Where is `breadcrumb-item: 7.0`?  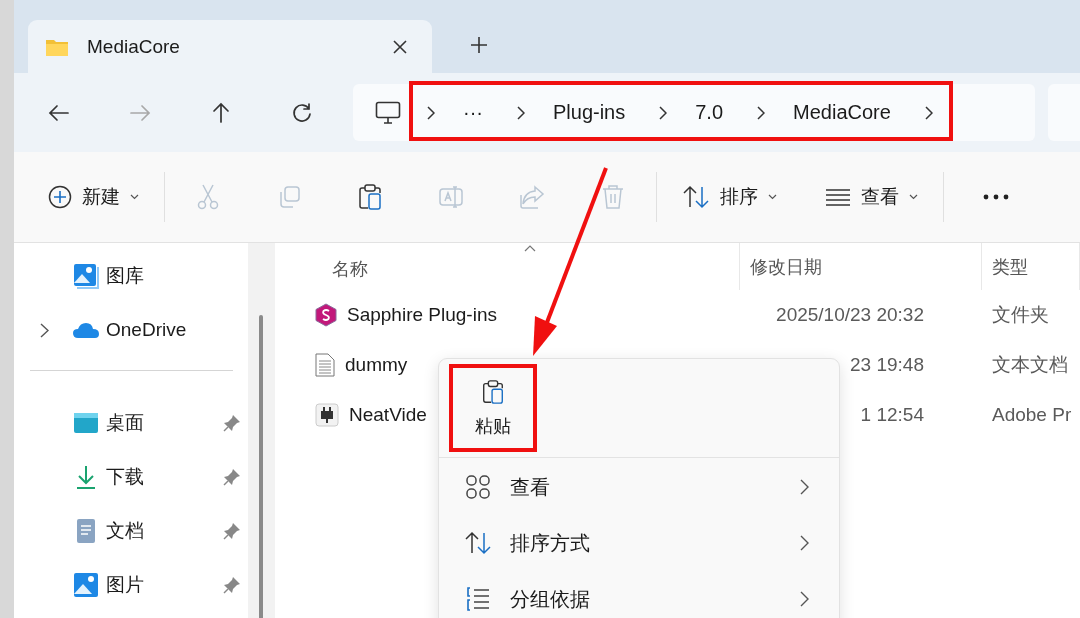 breadcrumb-item: 7.0 is located at coordinates (709, 112).